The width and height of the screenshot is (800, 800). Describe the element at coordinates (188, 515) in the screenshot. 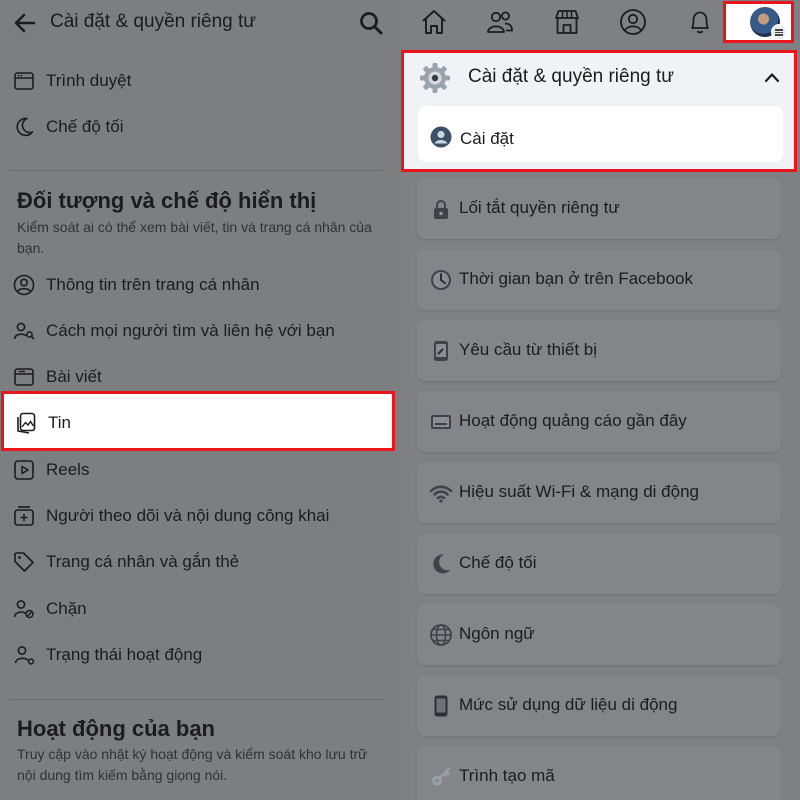

I see `menu-item-label: Người theo dõi và nội dung công khai` at that location.